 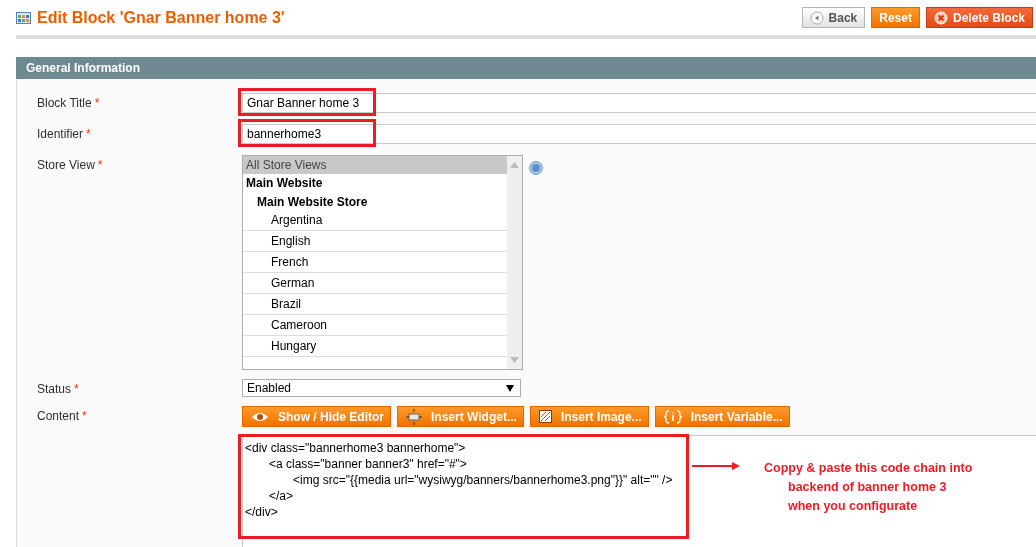 I want to click on annotation-text: Coppy & paste this code chain into, so click(x=868, y=468).